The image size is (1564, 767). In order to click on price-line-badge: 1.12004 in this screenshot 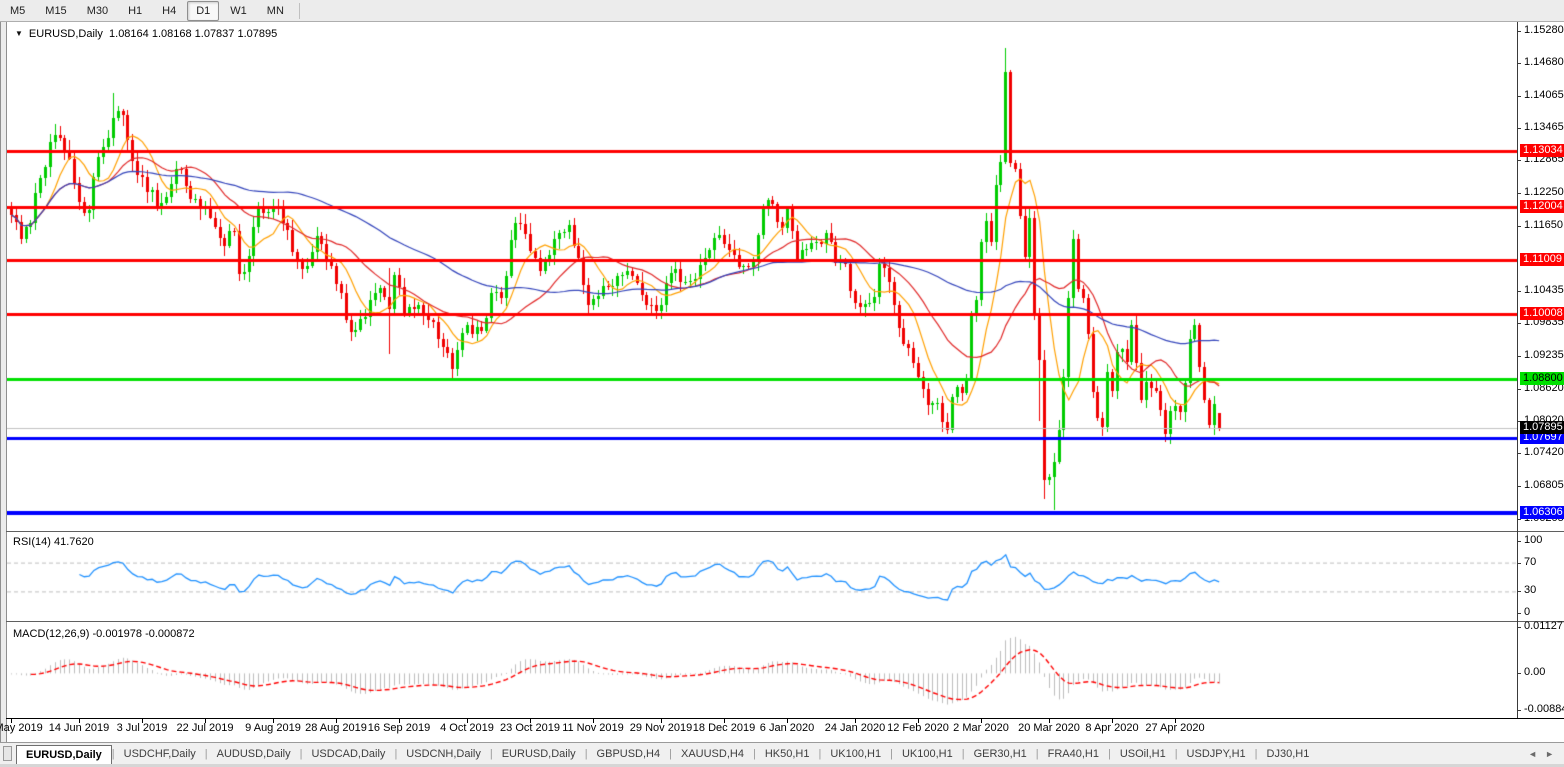, I will do `click(1542, 206)`.